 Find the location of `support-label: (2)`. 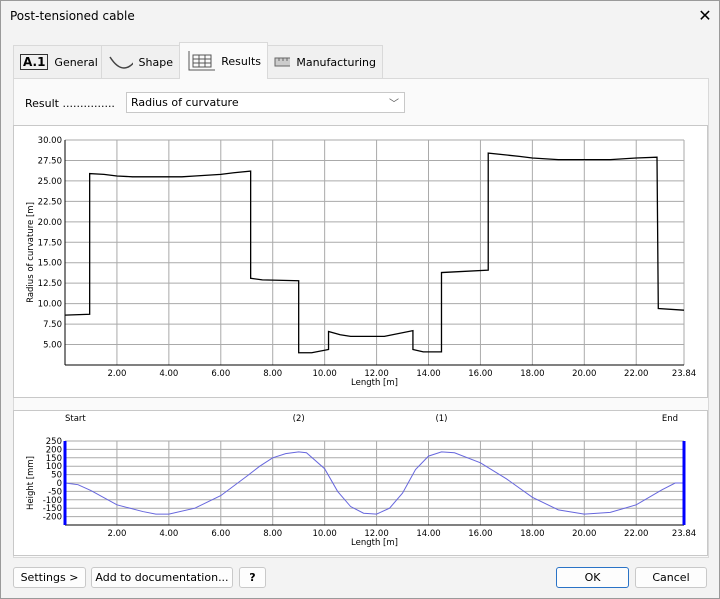

support-label: (2) is located at coordinates (299, 419).